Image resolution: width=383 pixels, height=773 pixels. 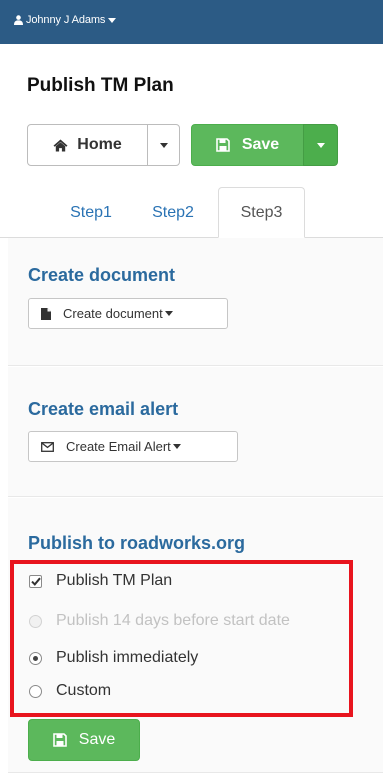 I want to click on create-email-alert-button: Create Email Alert, so click(x=133, y=446).